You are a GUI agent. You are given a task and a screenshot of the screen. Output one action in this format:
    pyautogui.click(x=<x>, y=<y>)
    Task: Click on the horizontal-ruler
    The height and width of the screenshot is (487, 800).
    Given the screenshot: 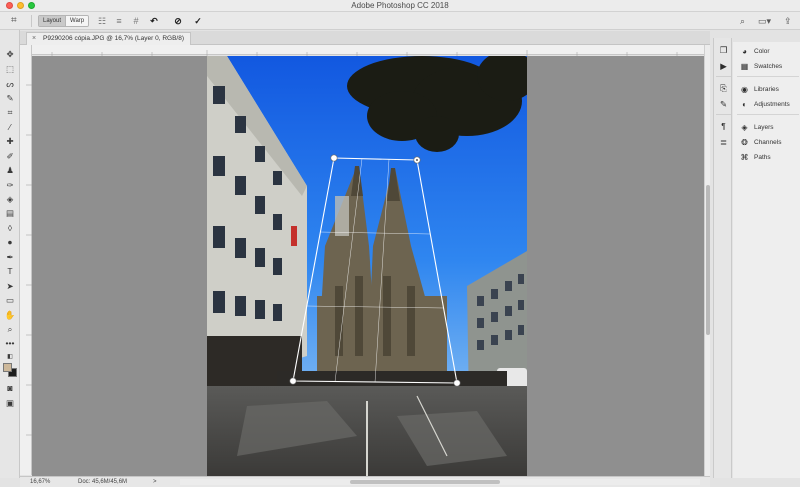 What is the action you would take?
    pyautogui.click(x=368, y=51)
    